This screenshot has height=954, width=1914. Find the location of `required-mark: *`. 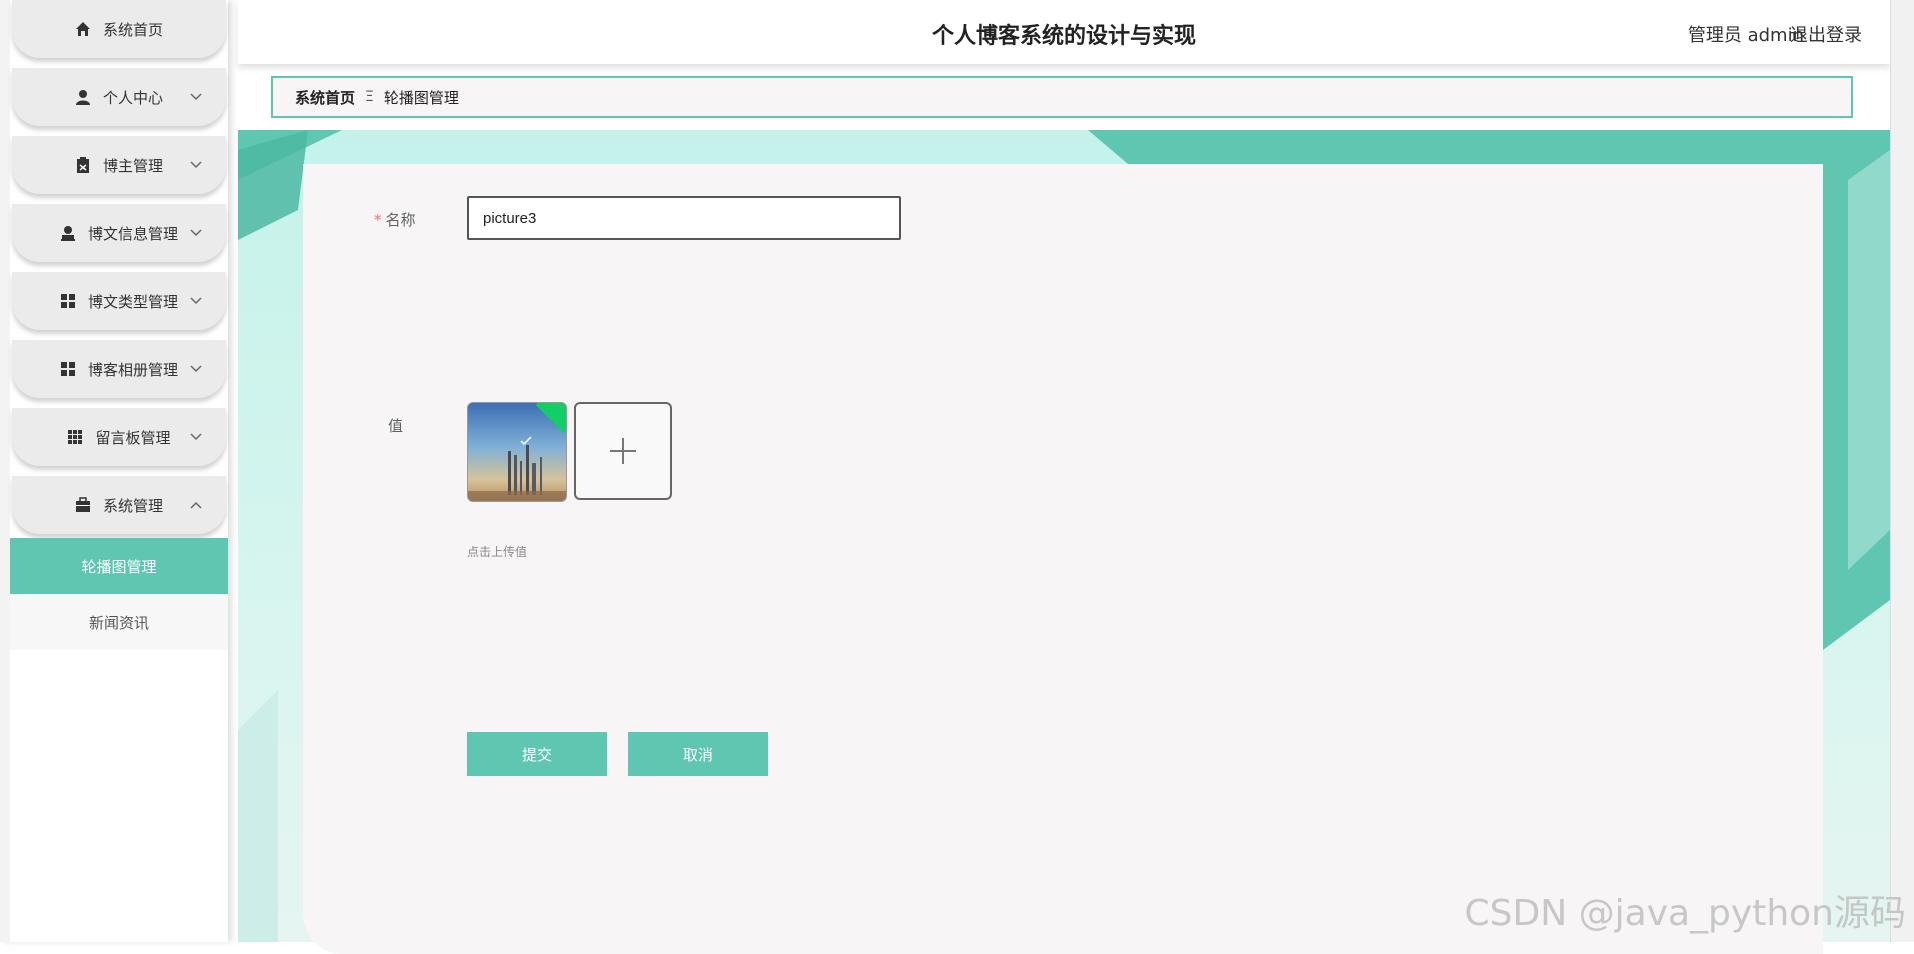

required-mark: * is located at coordinates (378, 220).